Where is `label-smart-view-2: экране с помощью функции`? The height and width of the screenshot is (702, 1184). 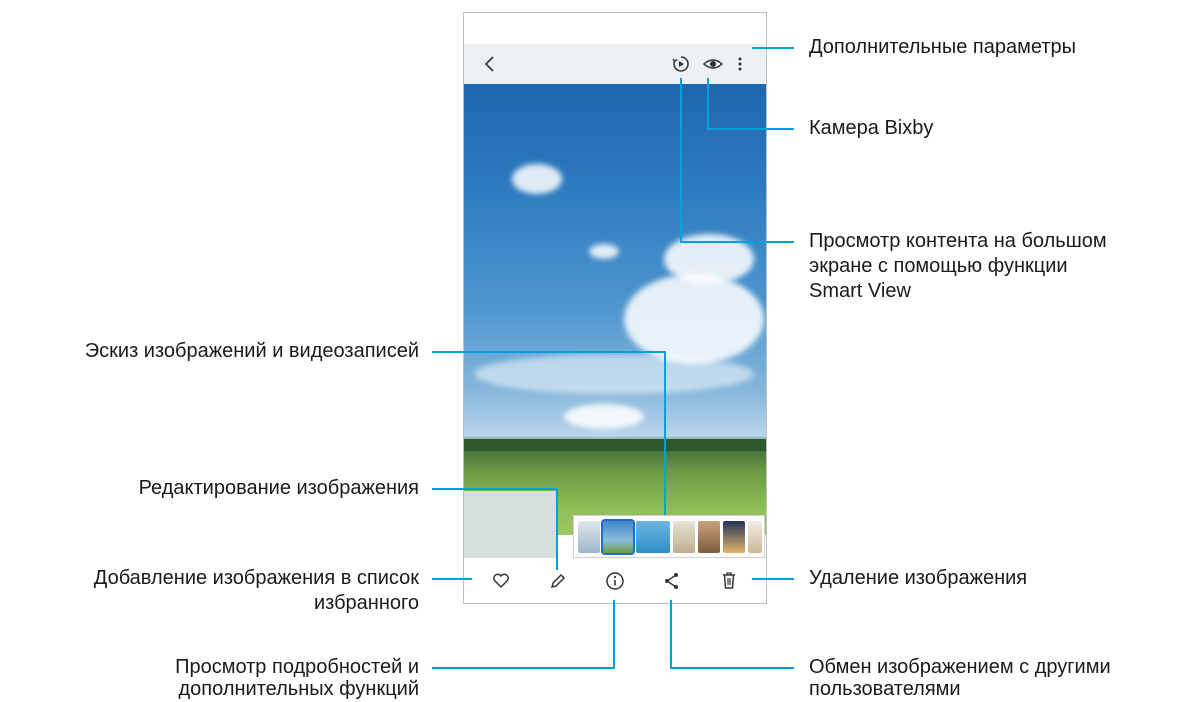 label-smart-view-2: экране с помощью функции is located at coordinates (938, 266).